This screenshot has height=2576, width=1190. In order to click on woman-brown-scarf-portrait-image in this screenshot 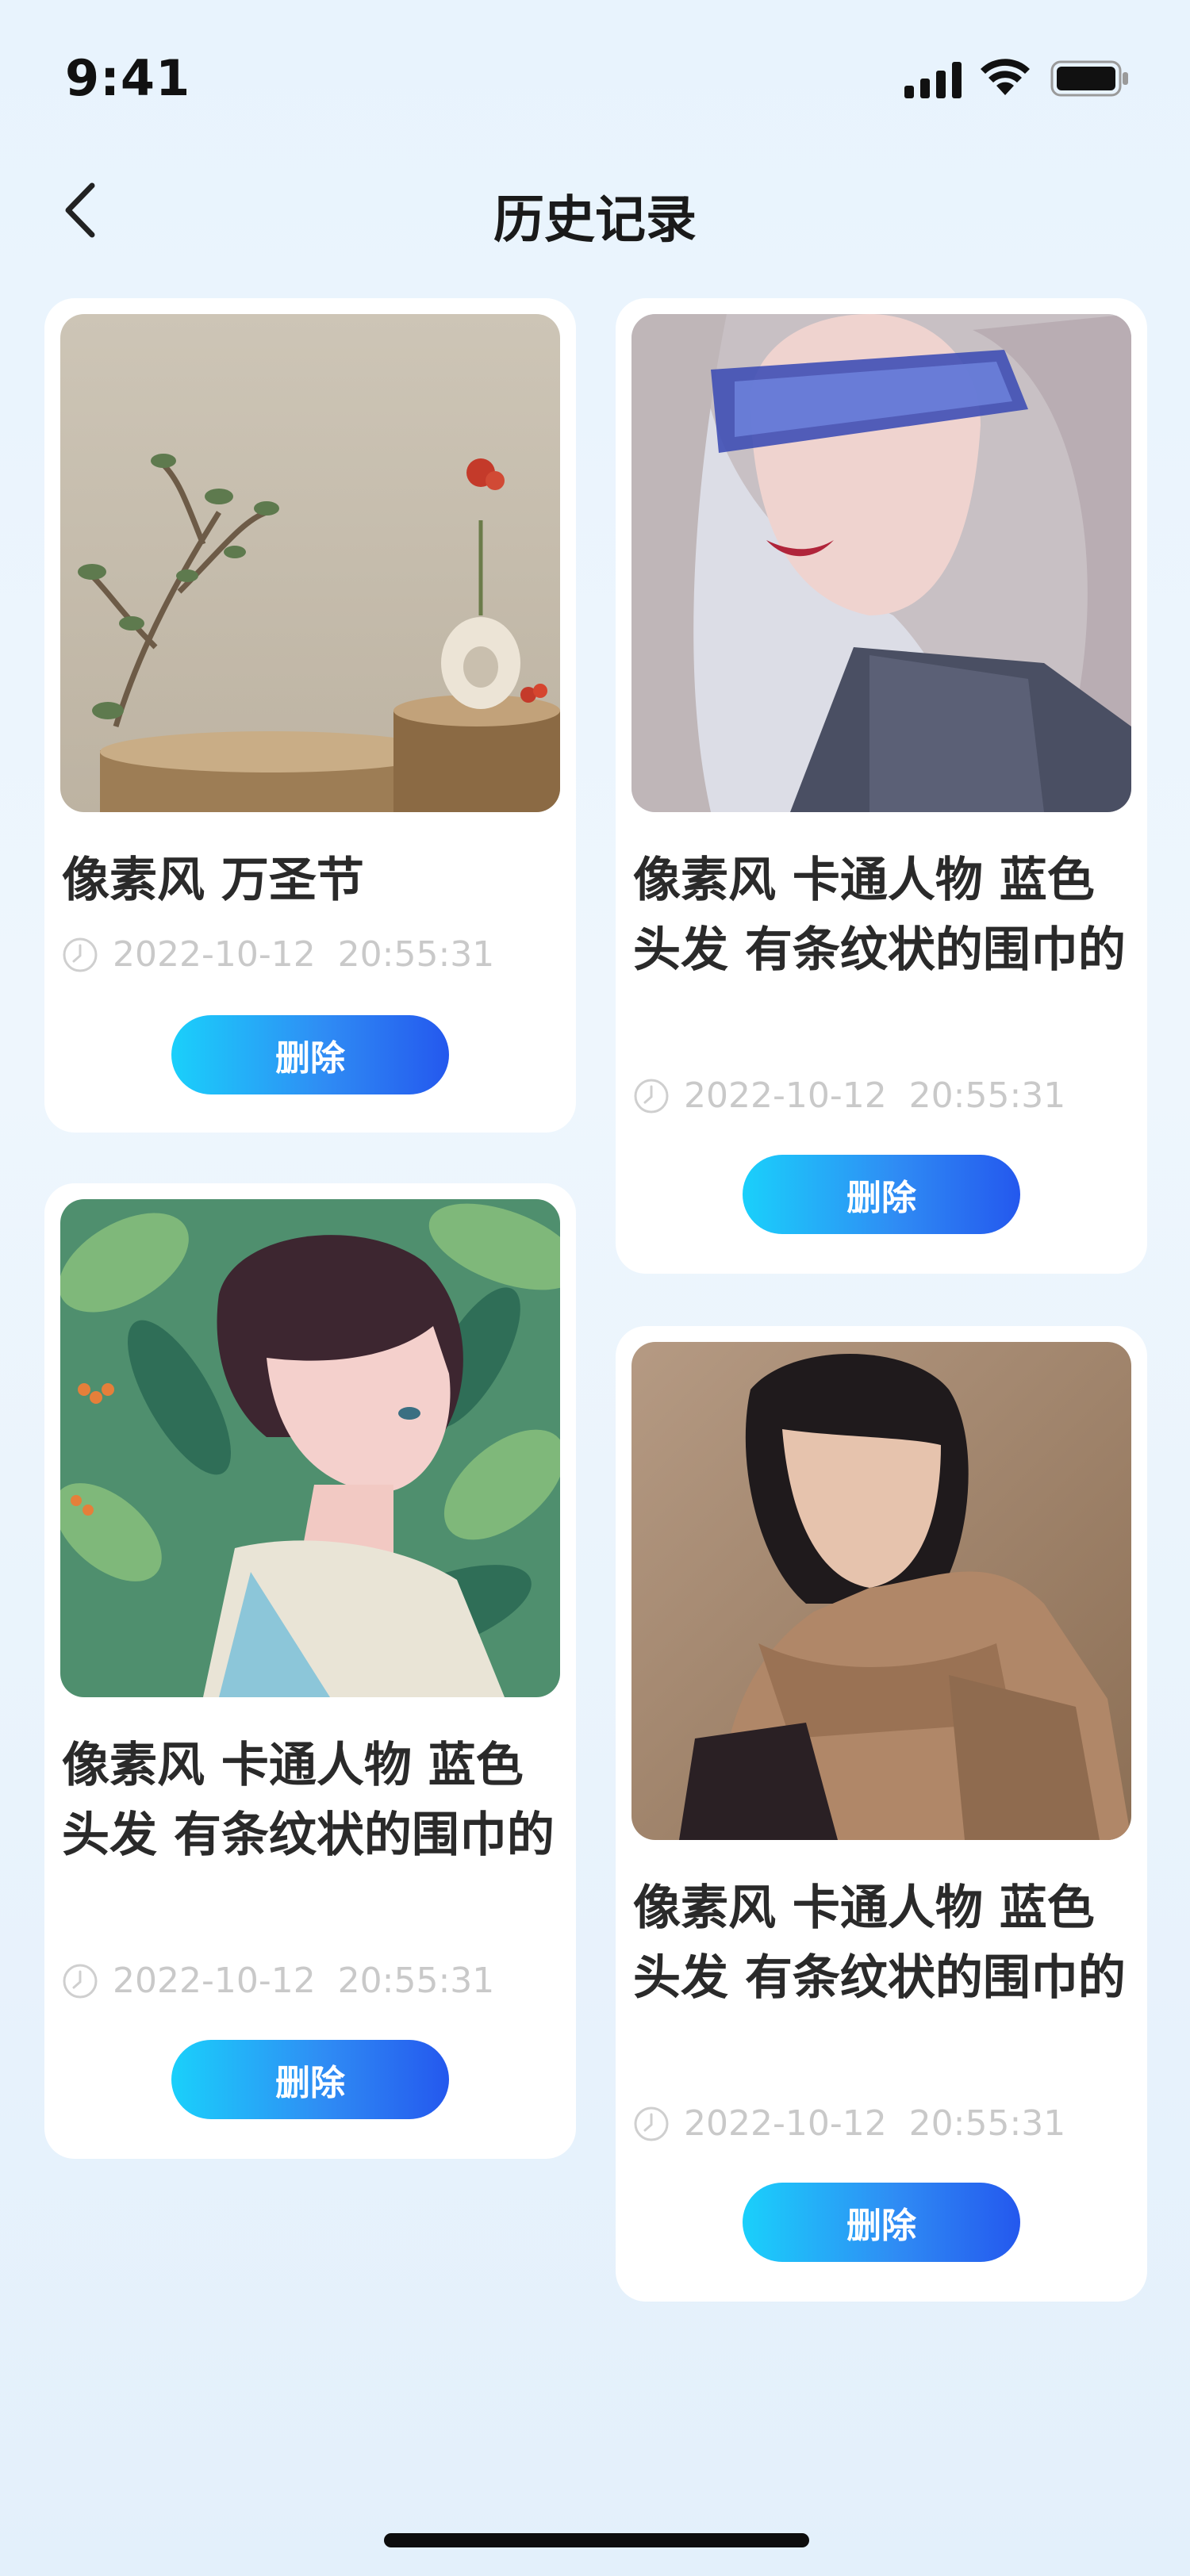, I will do `click(881, 1591)`.